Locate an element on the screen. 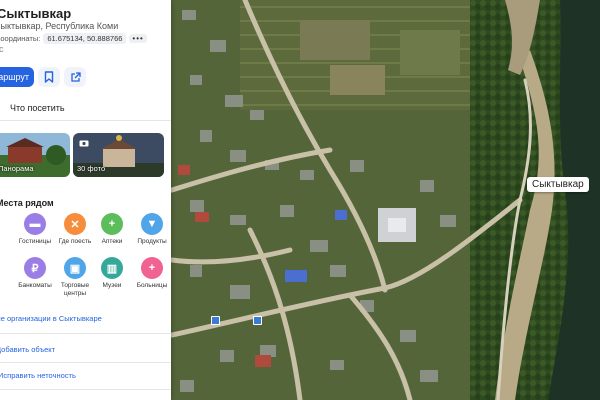 The width and height of the screenshot is (600, 400). pharmacy-icon: + is located at coordinates (112, 224).